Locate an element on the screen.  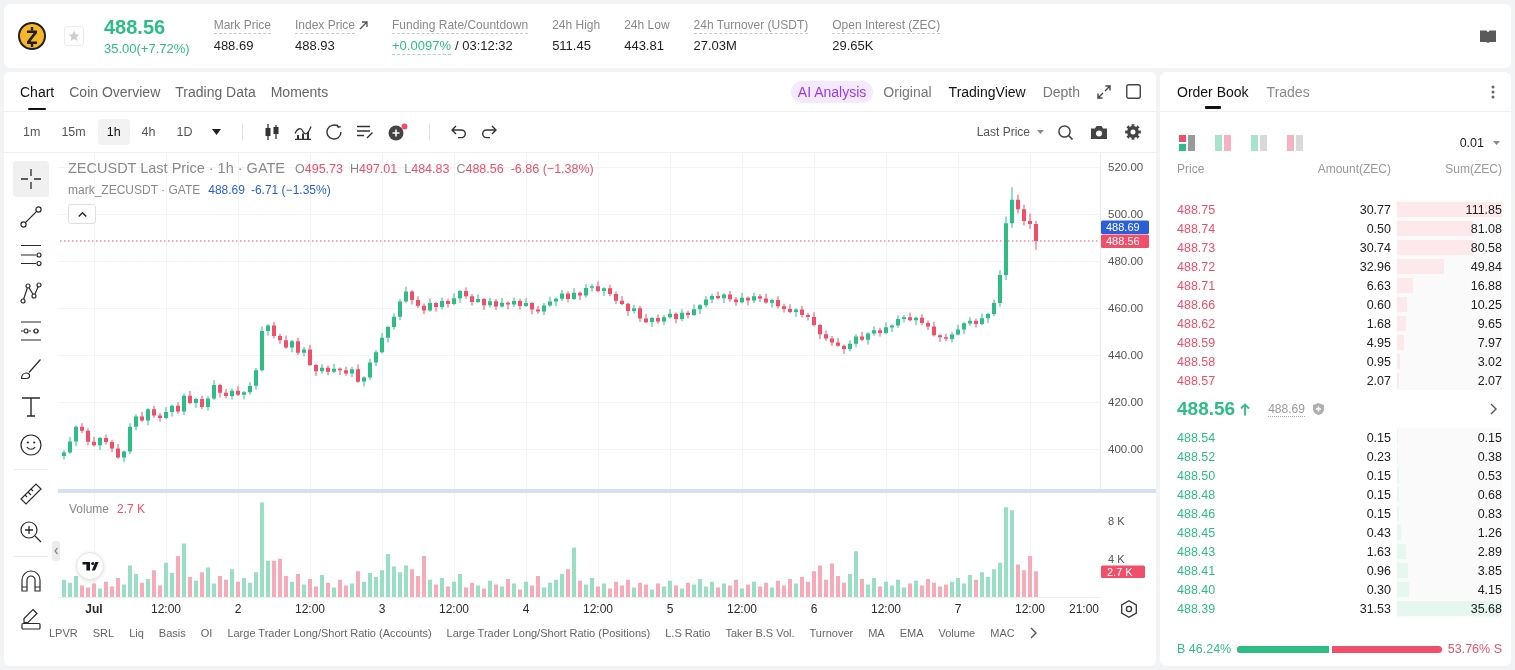
time-axis-label: Jul is located at coordinates (94, 609).